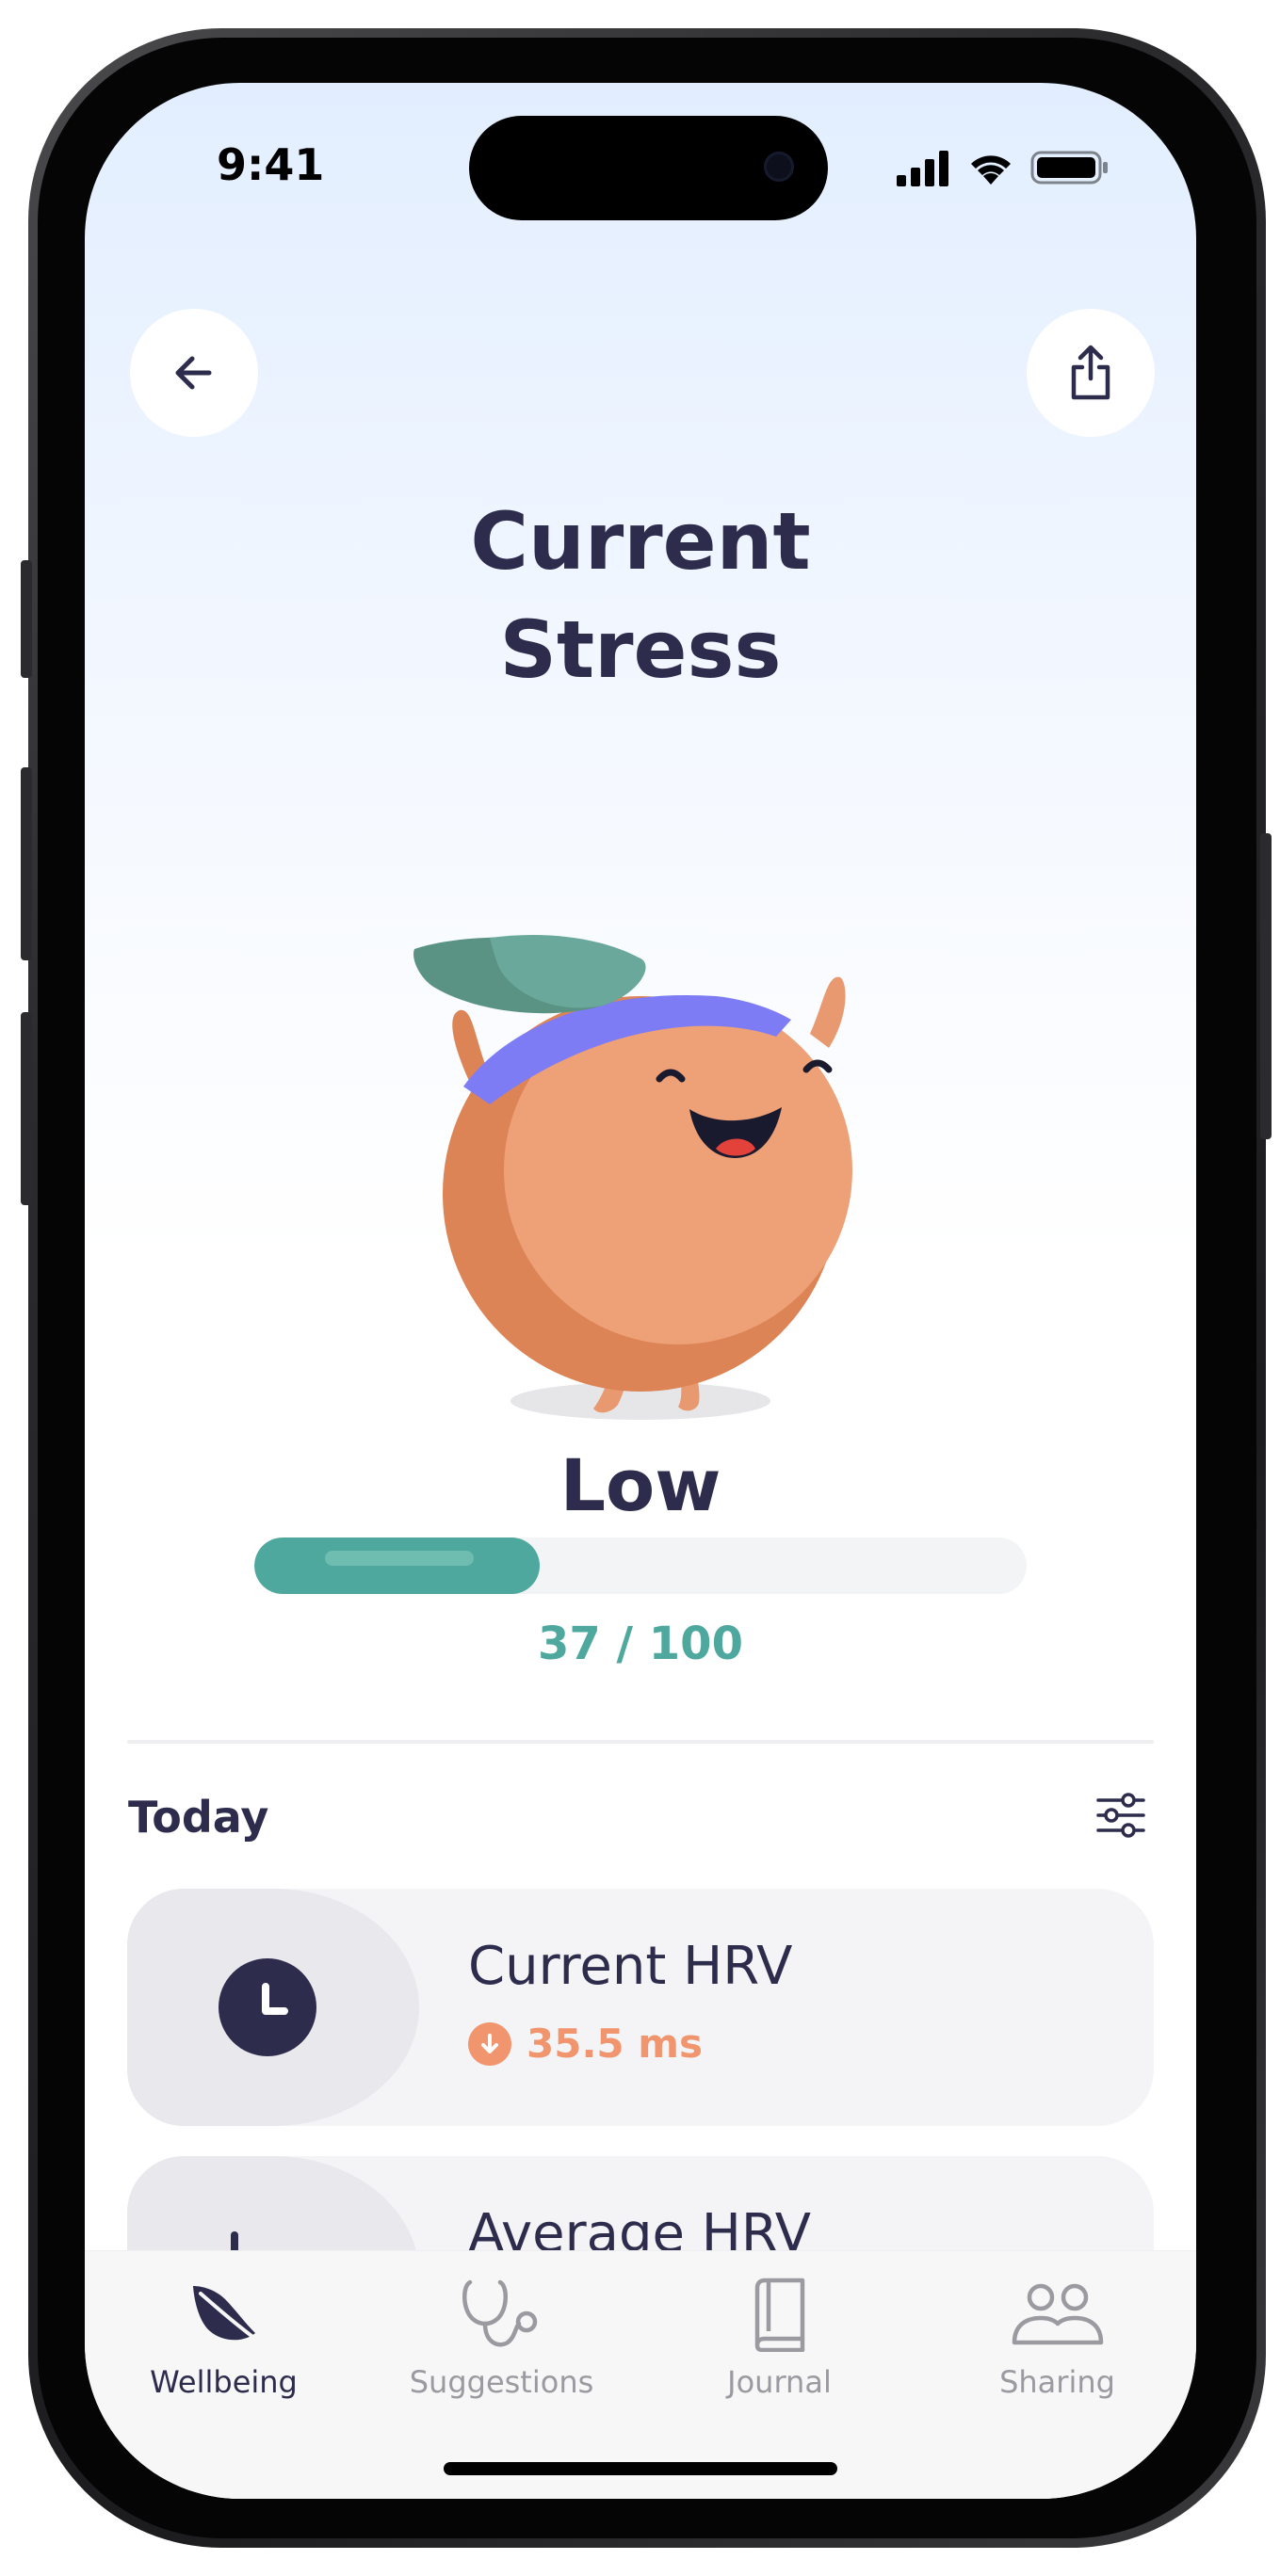  I want to click on status-time: 9:41, so click(271, 164).